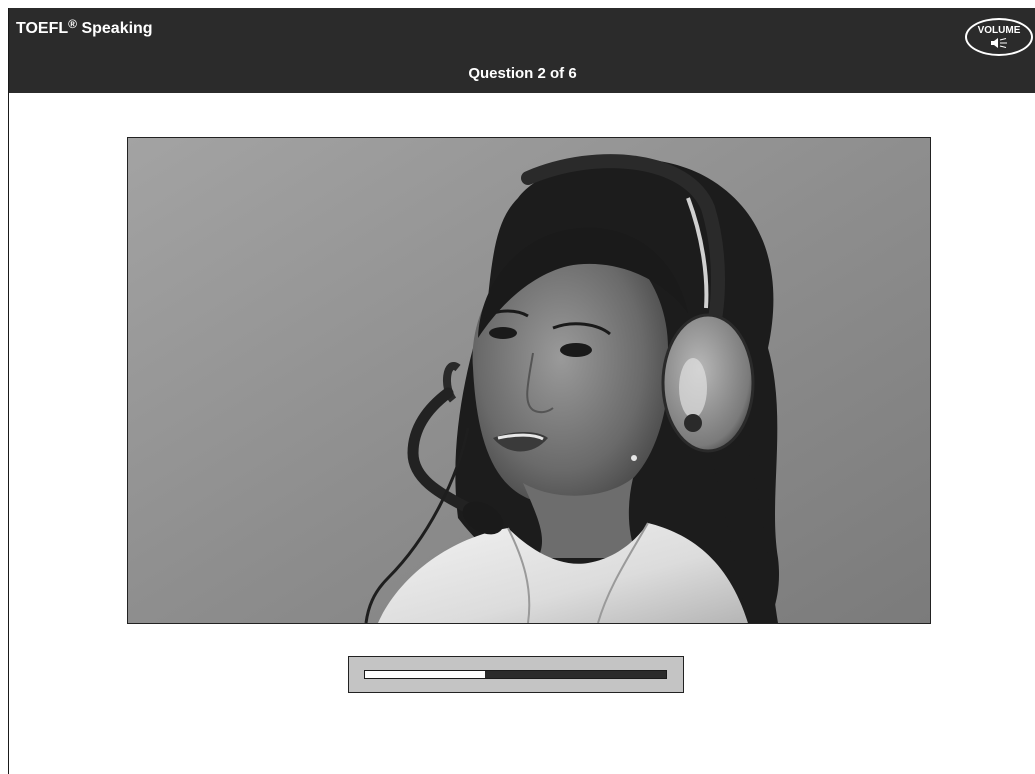  I want to click on left-eye, so click(503, 333).